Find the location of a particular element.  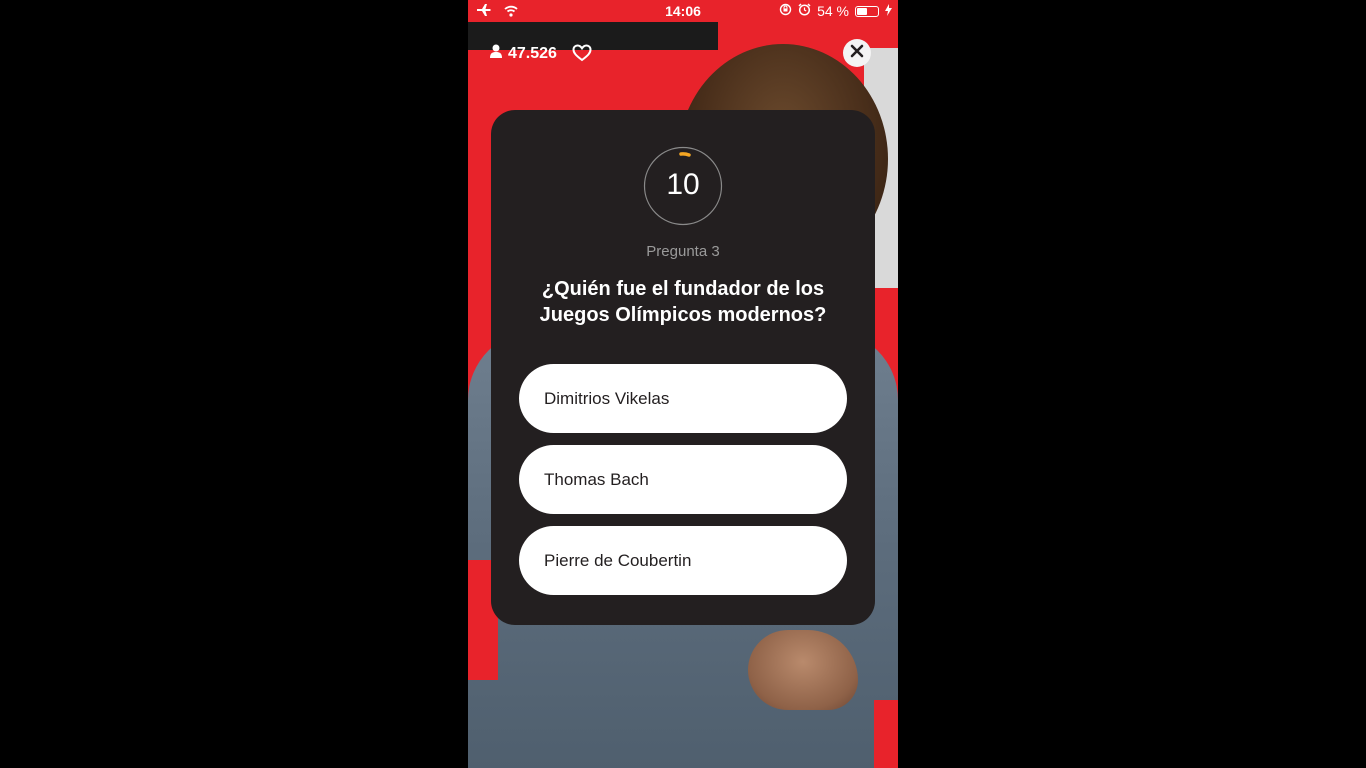

question-number: Pregunta 3 is located at coordinates (683, 251).